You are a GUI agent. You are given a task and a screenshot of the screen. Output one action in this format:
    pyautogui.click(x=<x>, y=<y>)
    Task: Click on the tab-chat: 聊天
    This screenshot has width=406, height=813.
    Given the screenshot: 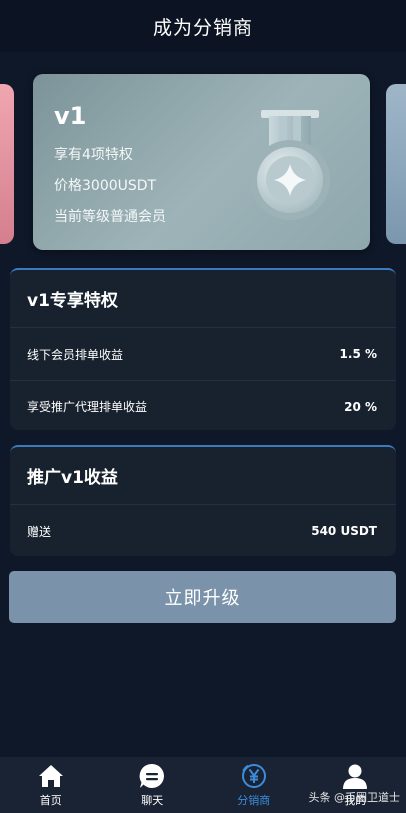 What is the action you would take?
    pyautogui.click(x=153, y=785)
    